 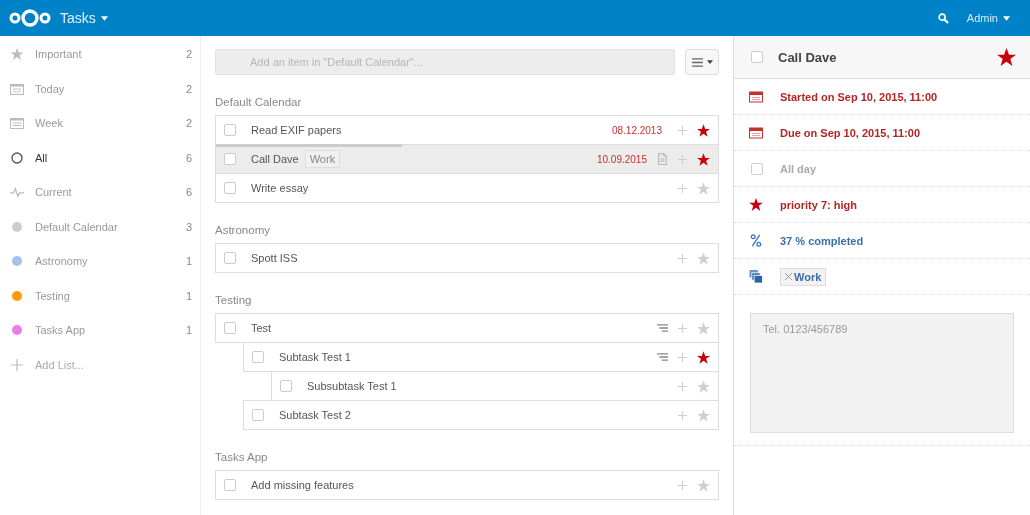 I want to click on remove-icon, so click(x=788, y=276).